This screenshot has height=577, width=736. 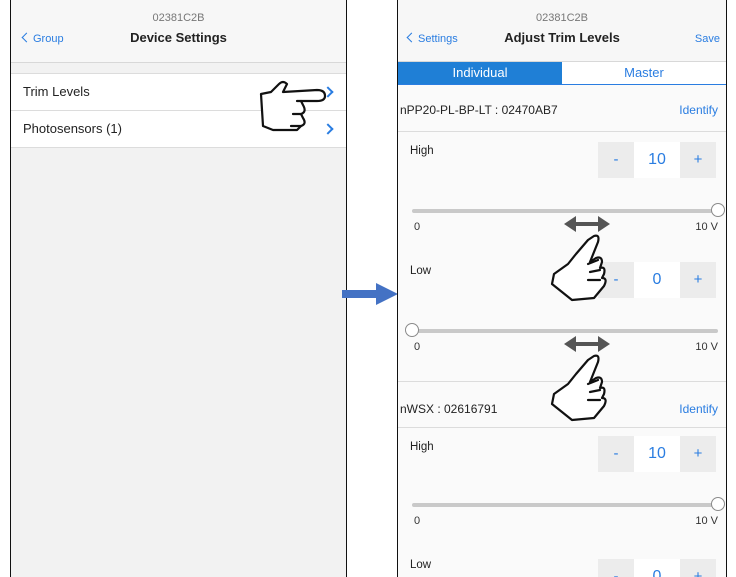 What do you see at coordinates (480, 73) in the screenshot?
I see `tab-individual: Individual` at bounding box center [480, 73].